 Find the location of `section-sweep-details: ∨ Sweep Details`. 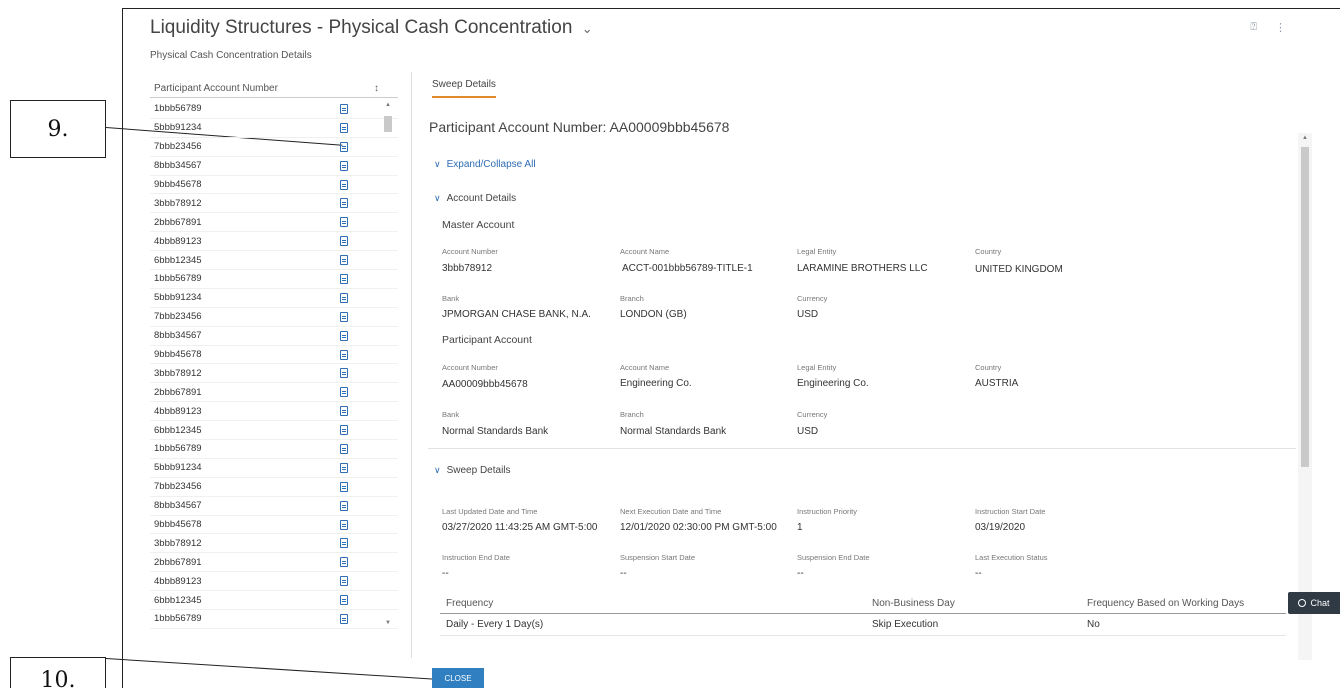

section-sweep-details: ∨ Sweep Details is located at coordinates (472, 470).